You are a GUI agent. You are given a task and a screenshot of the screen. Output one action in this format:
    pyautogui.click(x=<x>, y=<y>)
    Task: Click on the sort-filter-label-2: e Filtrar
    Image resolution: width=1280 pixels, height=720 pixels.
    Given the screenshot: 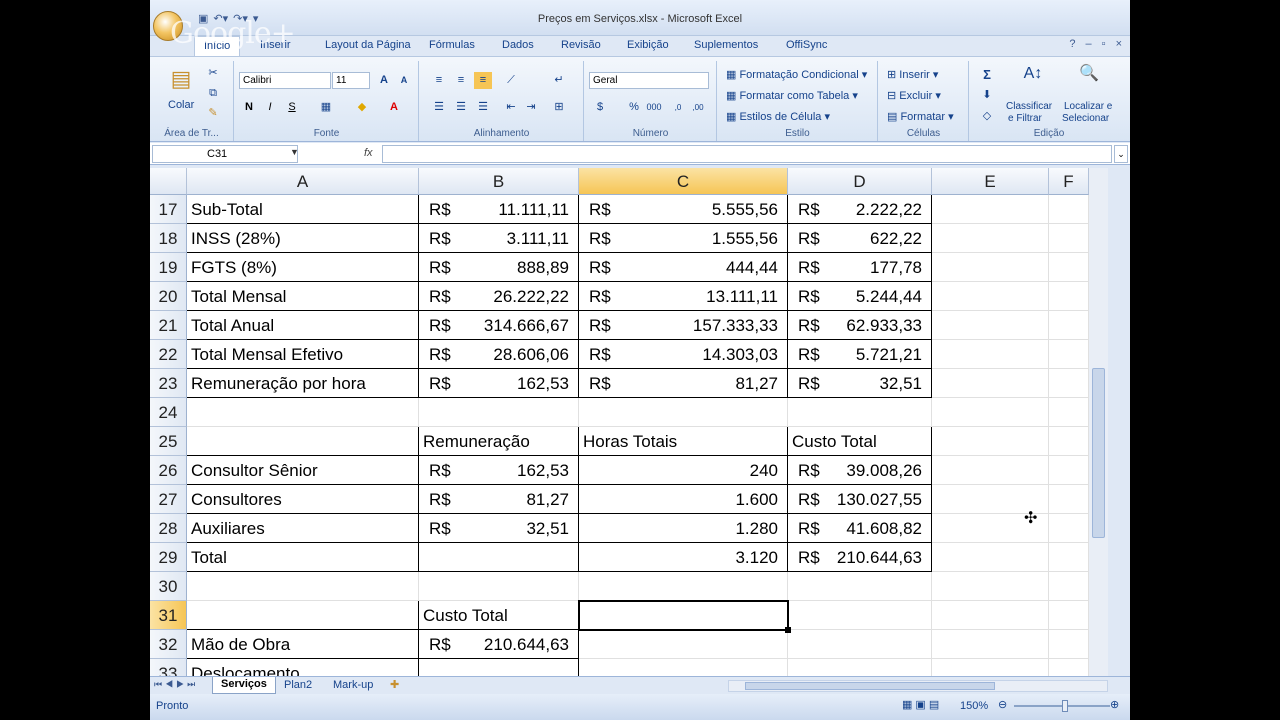 What is the action you would take?
    pyautogui.click(x=1025, y=118)
    